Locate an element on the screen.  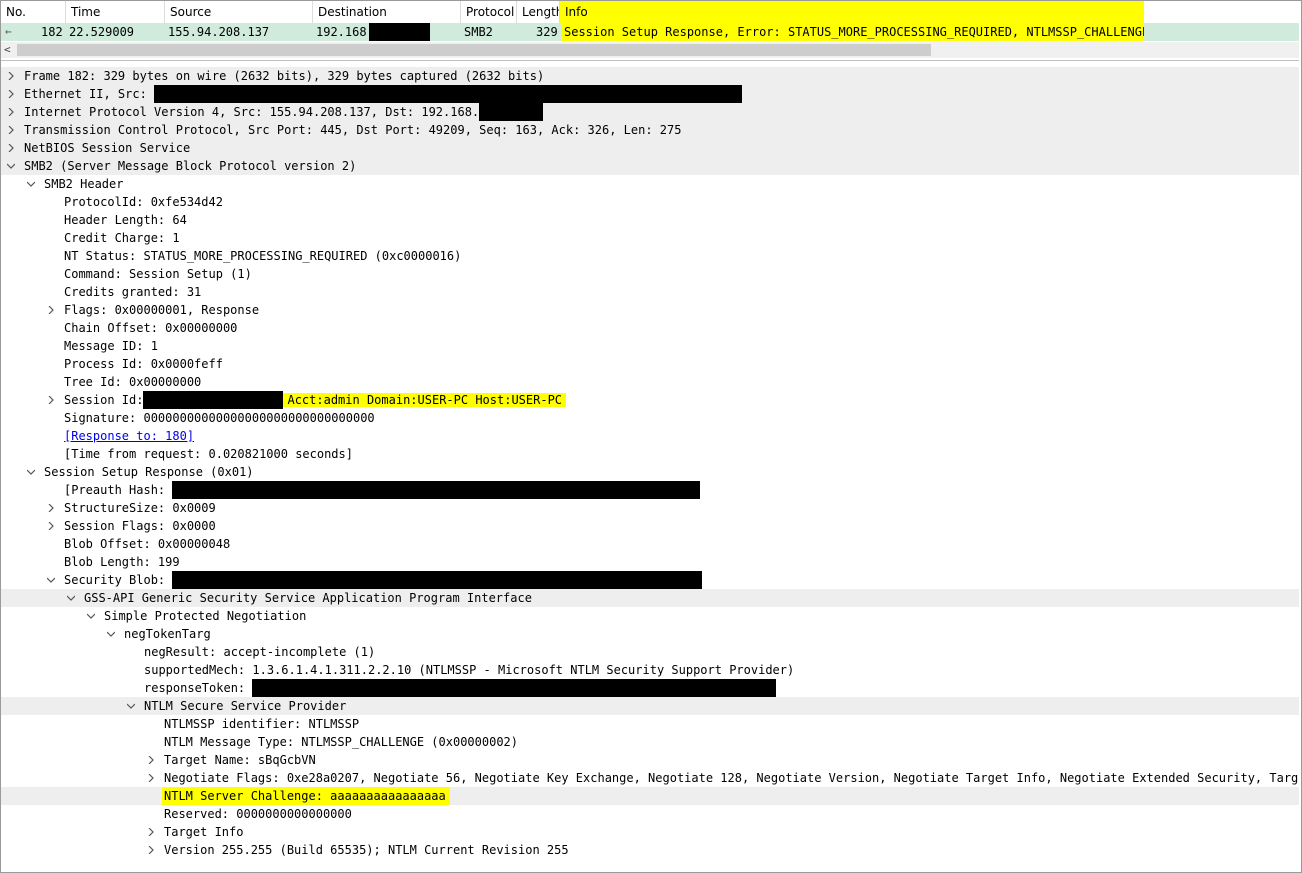
tree-row-time-from-request: [Time from request: 0.020821000 seconds] is located at coordinates (650, 454).